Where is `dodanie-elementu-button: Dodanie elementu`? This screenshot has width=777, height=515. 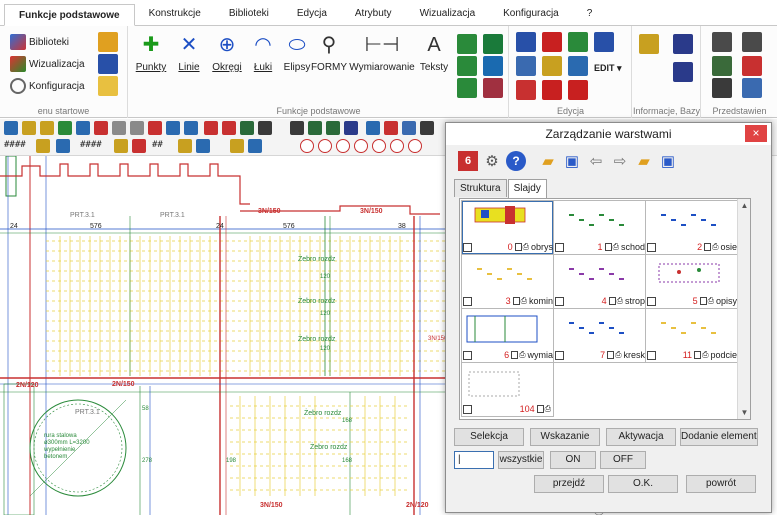 dodanie-elementu-button: Dodanie elementu is located at coordinates (719, 437).